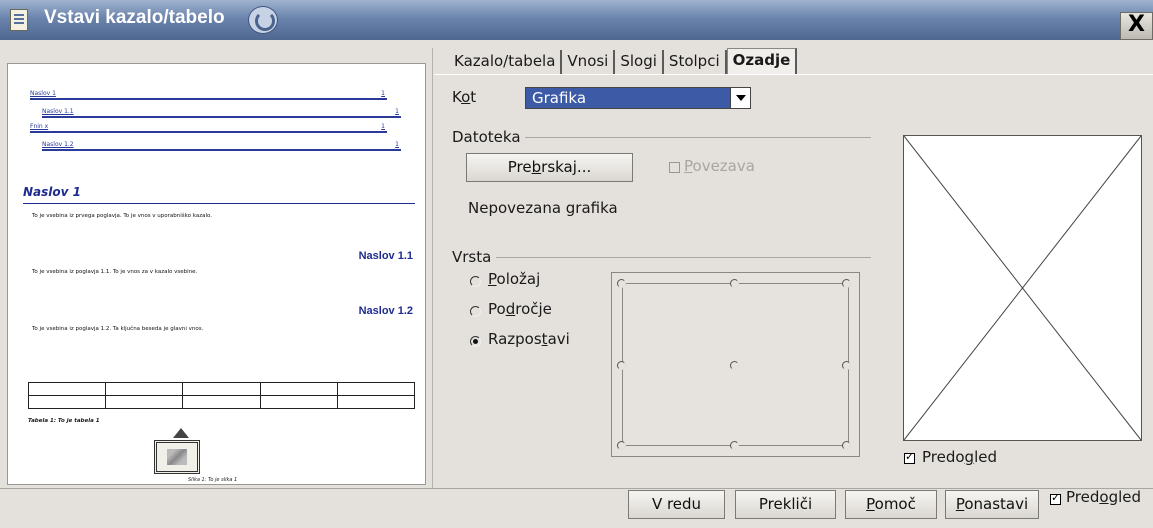 The height and width of the screenshot is (528, 1153). I want to click on radio-polozaj, so click(475, 281).